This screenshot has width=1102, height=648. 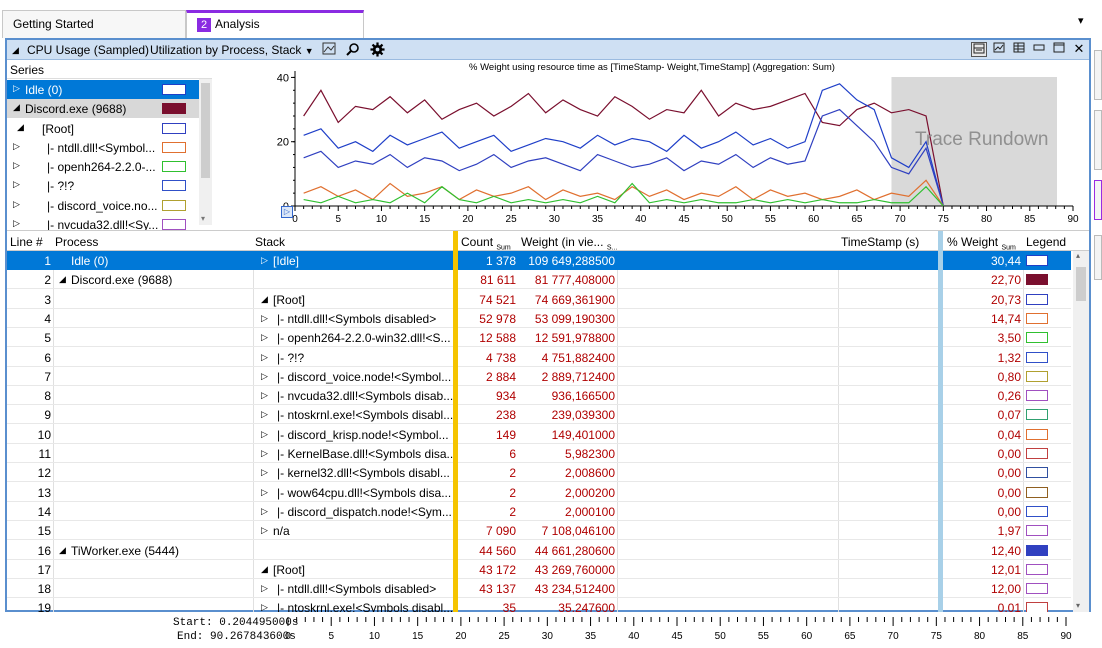 I want to click on col-count: Count Sum, so click(x=486, y=243).